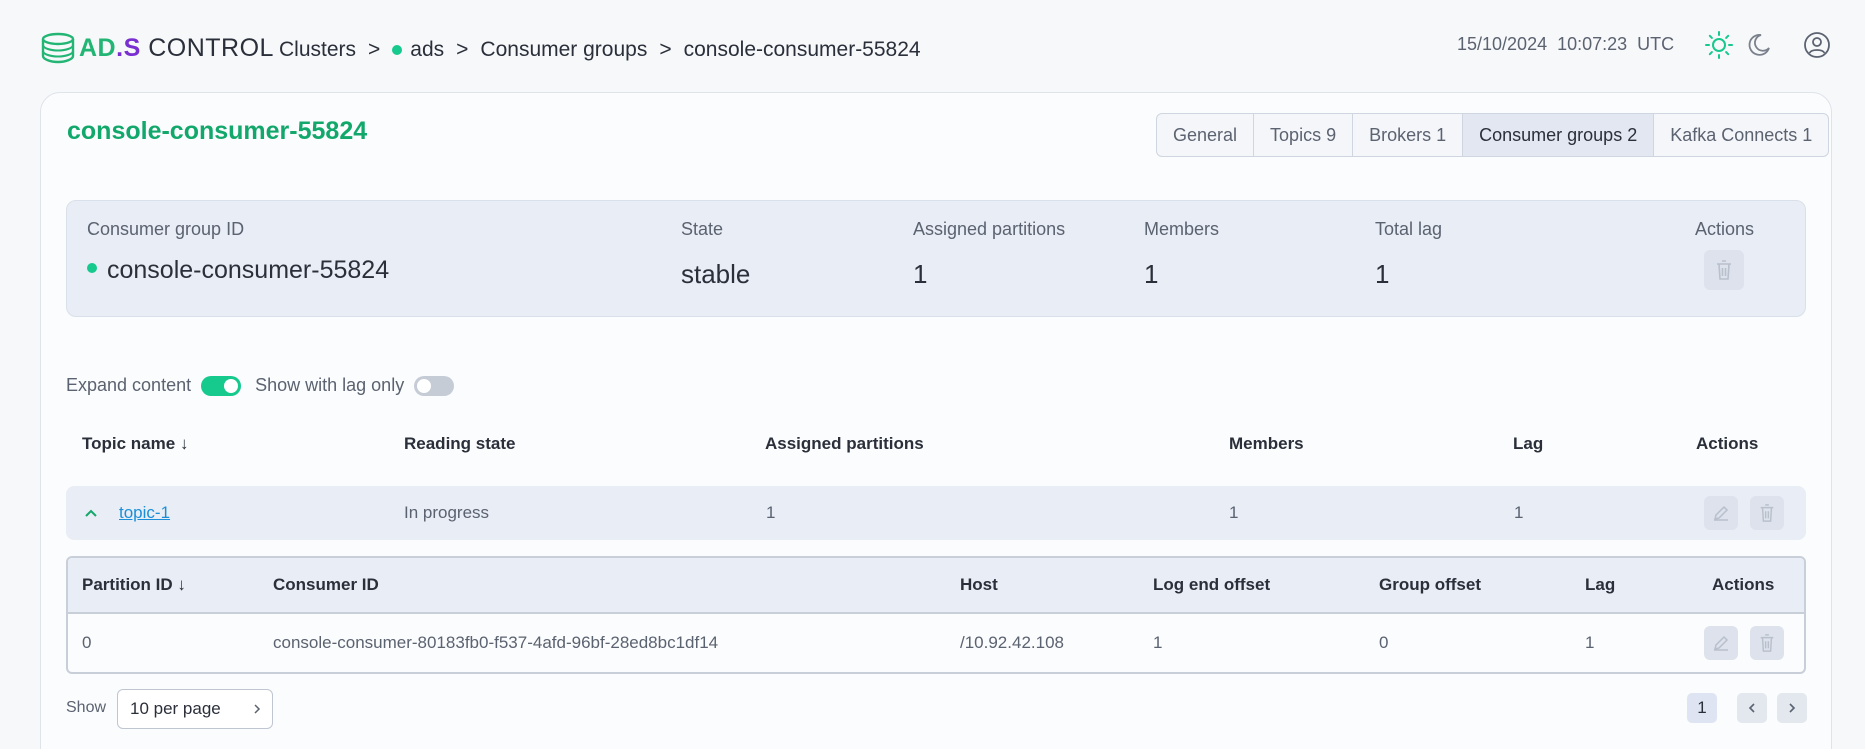 Image resolution: width=1865 pixels, height=749 pixels. Describe the element at coordinates (1408, 135) in the screenshot. I see `tab-brokers: Brokers 1` at that location.